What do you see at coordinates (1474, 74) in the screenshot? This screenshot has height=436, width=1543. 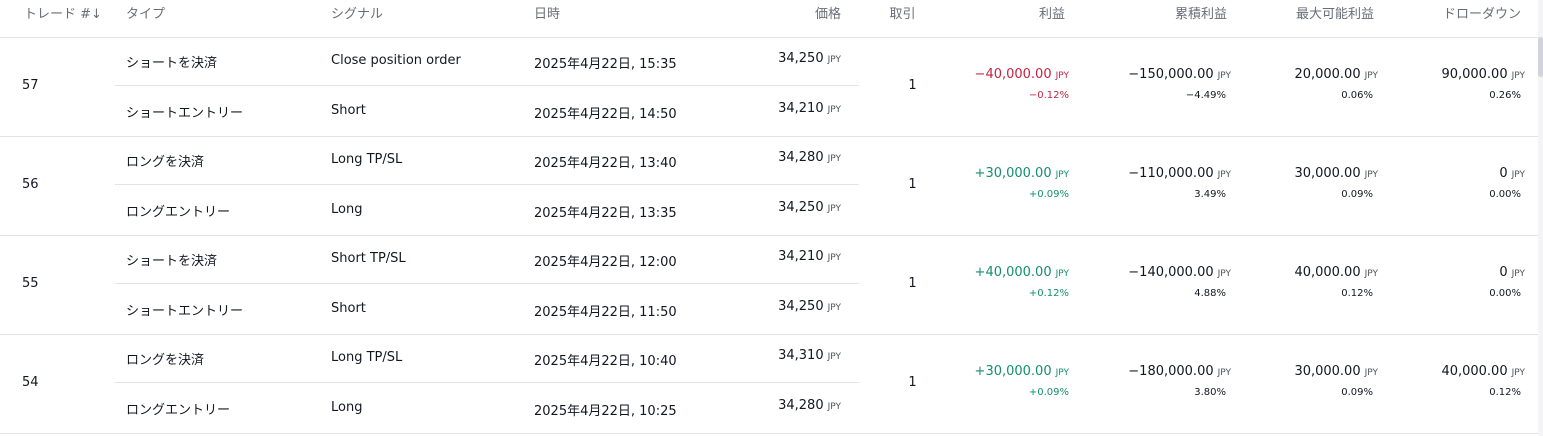 I see `drawdown-amount: 90,000.00` at bounding box center [1474, 74].